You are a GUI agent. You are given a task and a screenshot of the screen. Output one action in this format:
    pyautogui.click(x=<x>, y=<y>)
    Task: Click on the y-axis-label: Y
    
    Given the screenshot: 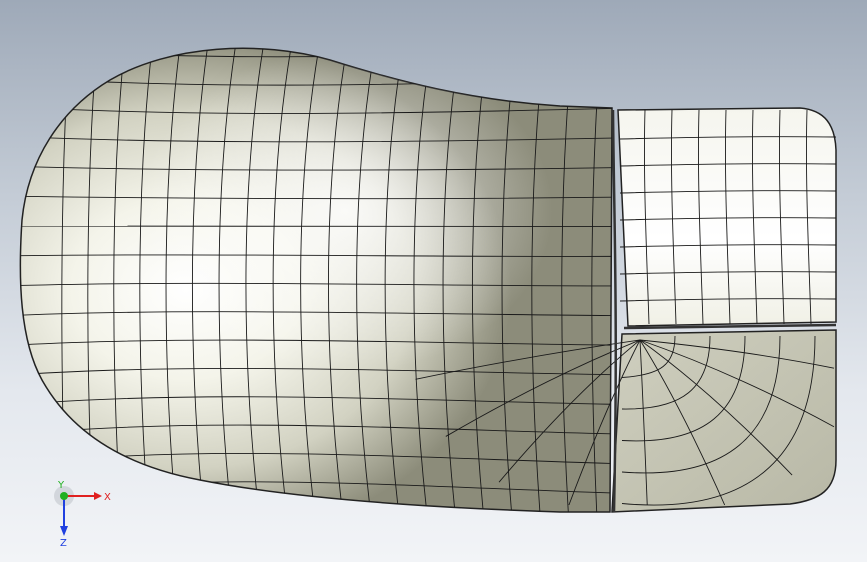 What is the action you would take?
    pyautogui.click(x=61, y=485)
    